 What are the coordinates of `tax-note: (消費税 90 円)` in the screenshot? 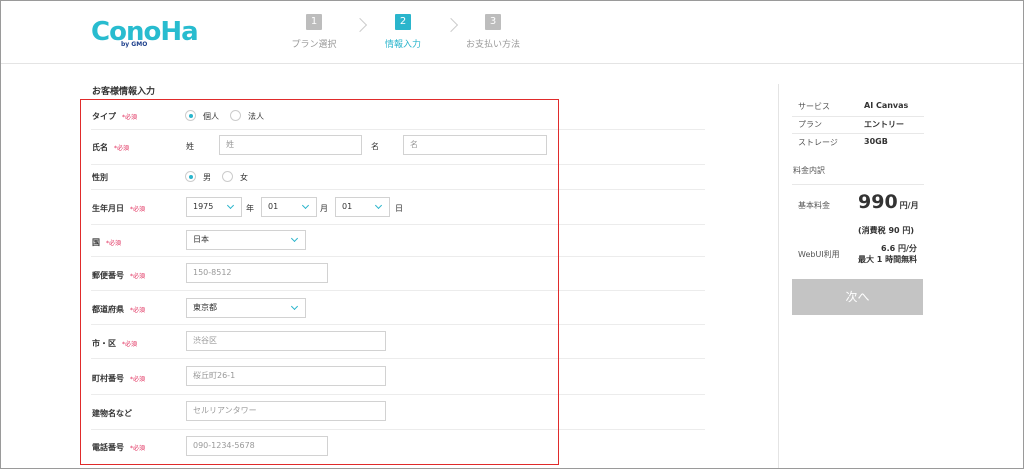 It's located at (886, 230).